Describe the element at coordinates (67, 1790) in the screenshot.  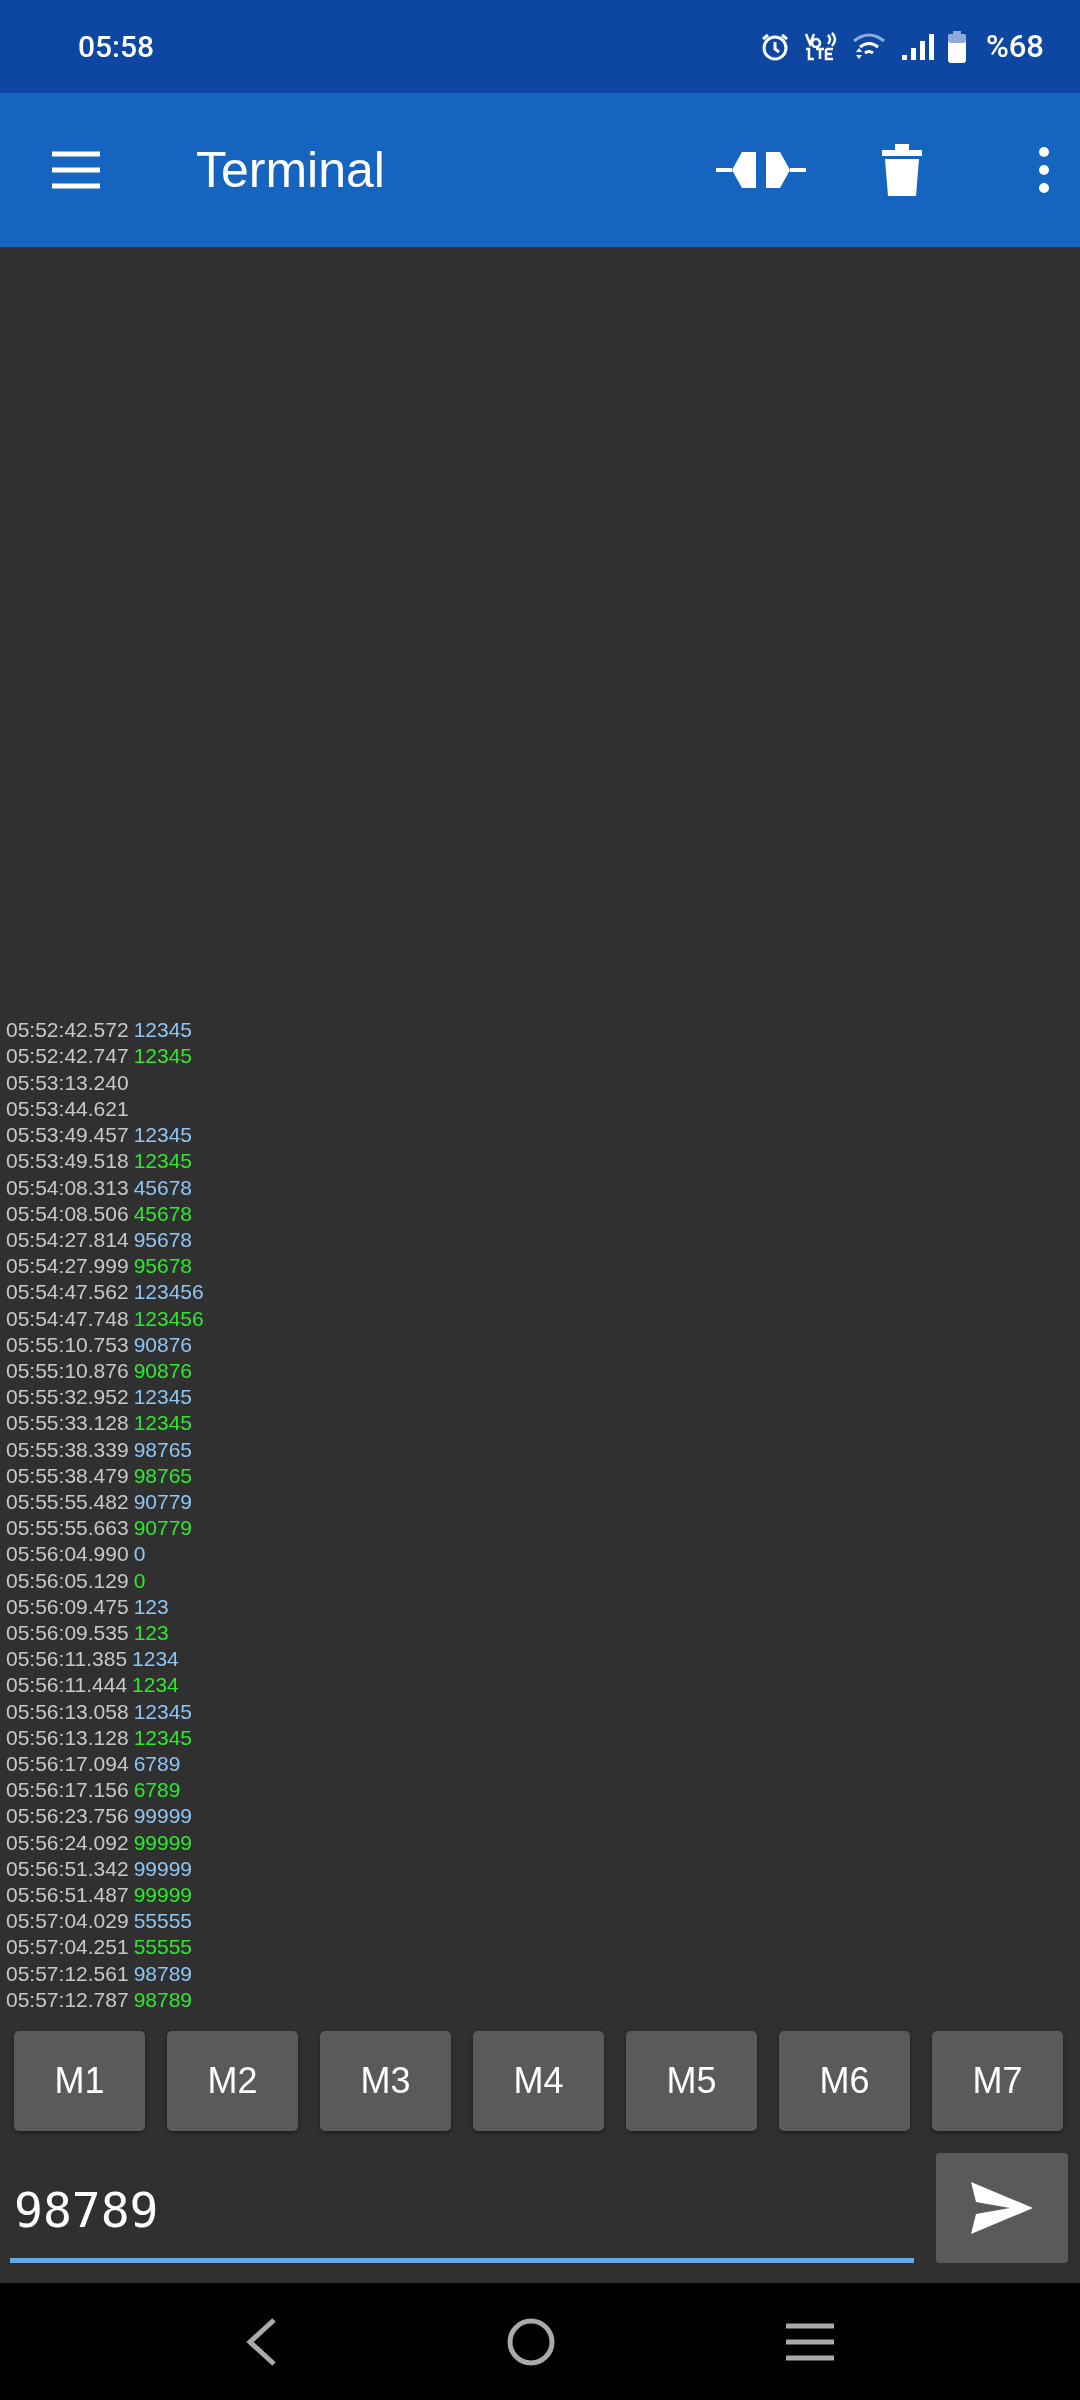
I see `log-timestamp: 05:56:17.156` at that location.